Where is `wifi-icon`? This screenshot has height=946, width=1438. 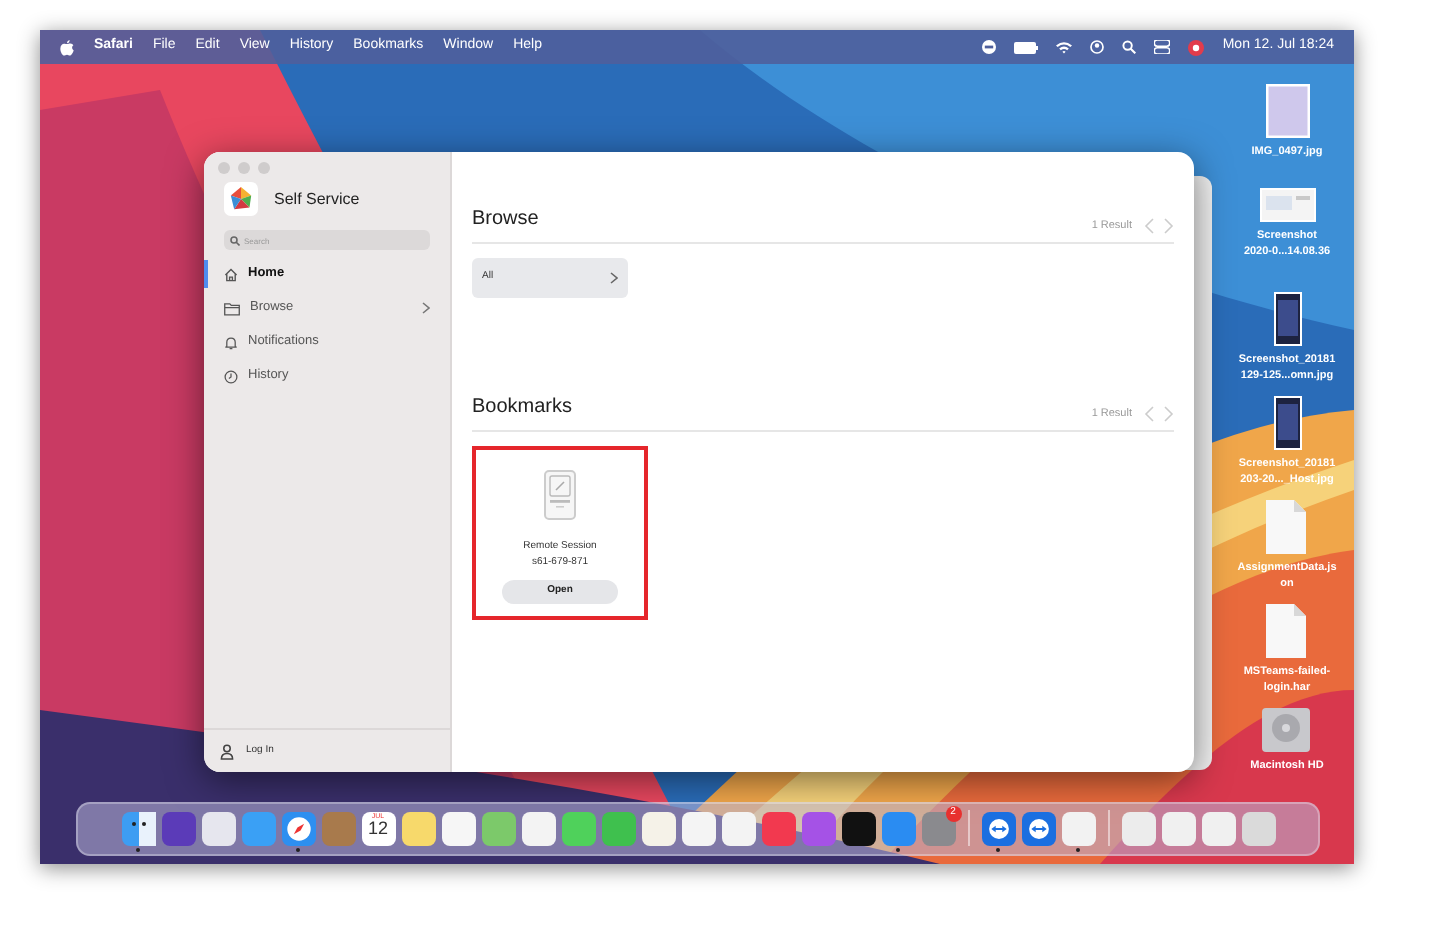 wifi-icon is located at coordinates (1064, 47).